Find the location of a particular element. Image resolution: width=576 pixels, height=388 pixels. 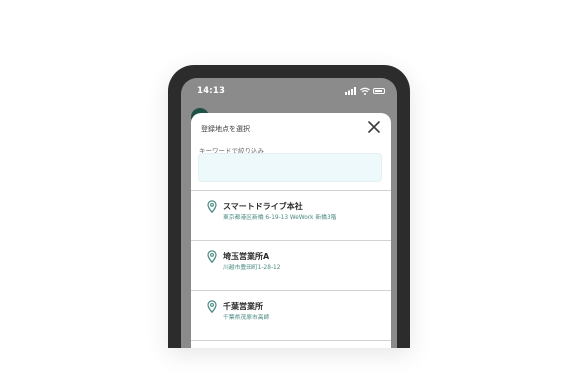

location-item-0: スマートドライブ本社 東京都港区新橋 6-19-13 WeWork 新橋3階 is located at coordinates (291, 215).